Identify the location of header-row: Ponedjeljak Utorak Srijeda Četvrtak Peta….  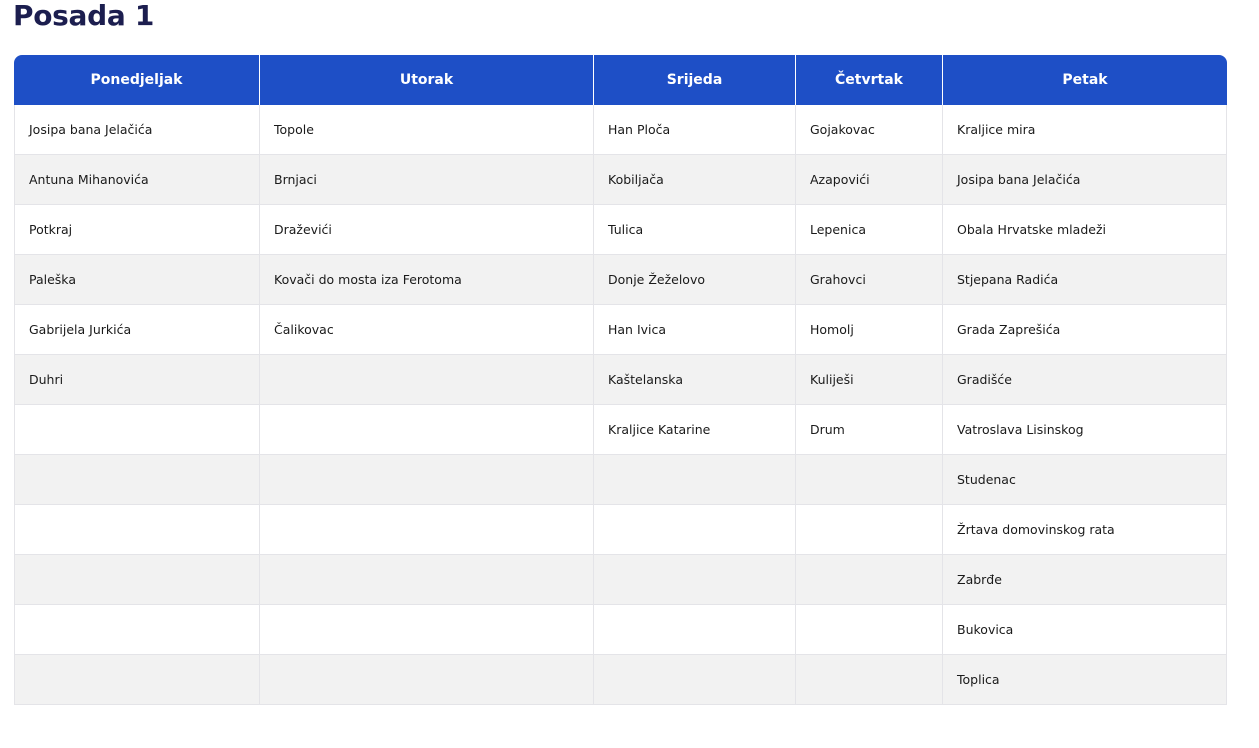
(620, 80).